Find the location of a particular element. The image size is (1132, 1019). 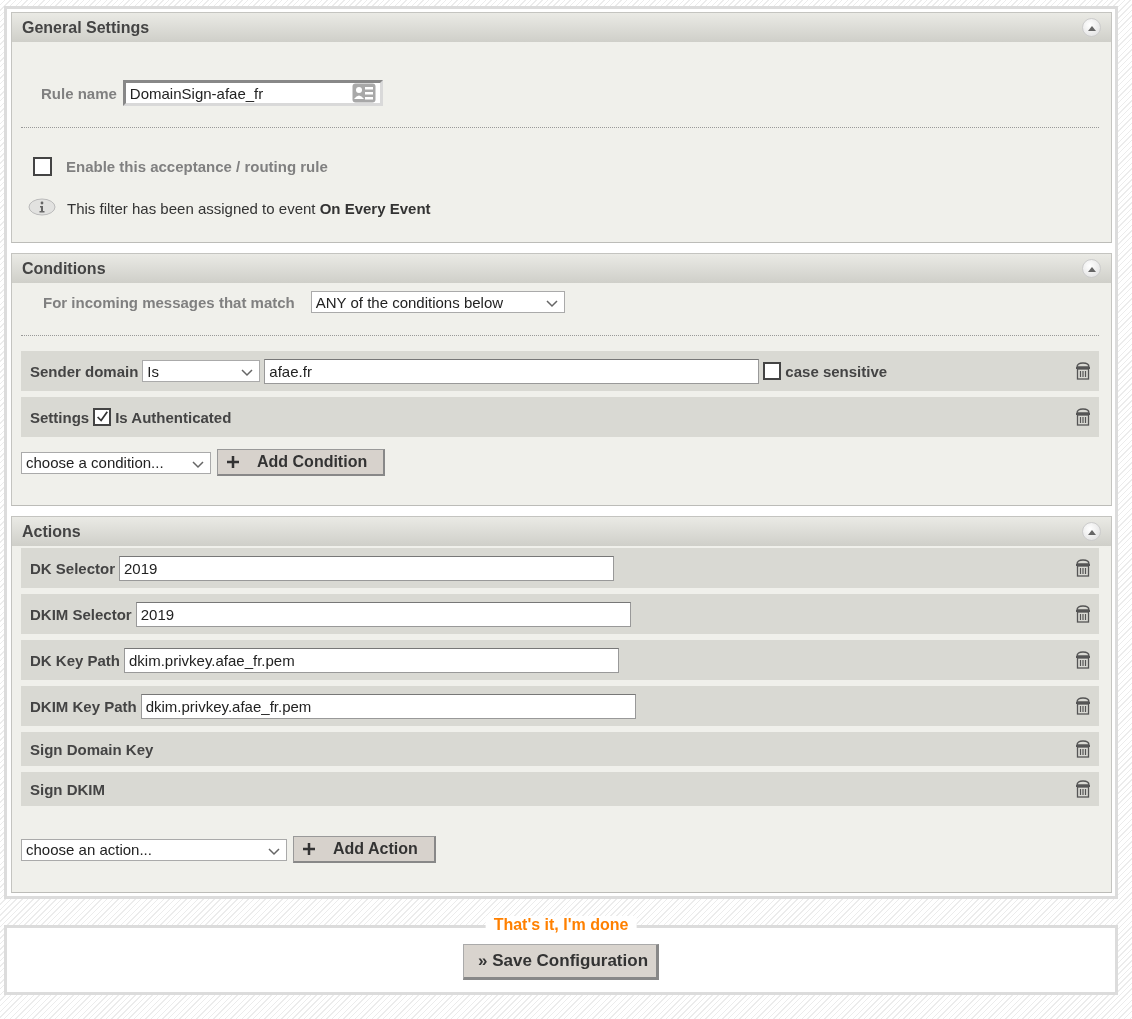

info-icon is located at coordinates (42, 208).